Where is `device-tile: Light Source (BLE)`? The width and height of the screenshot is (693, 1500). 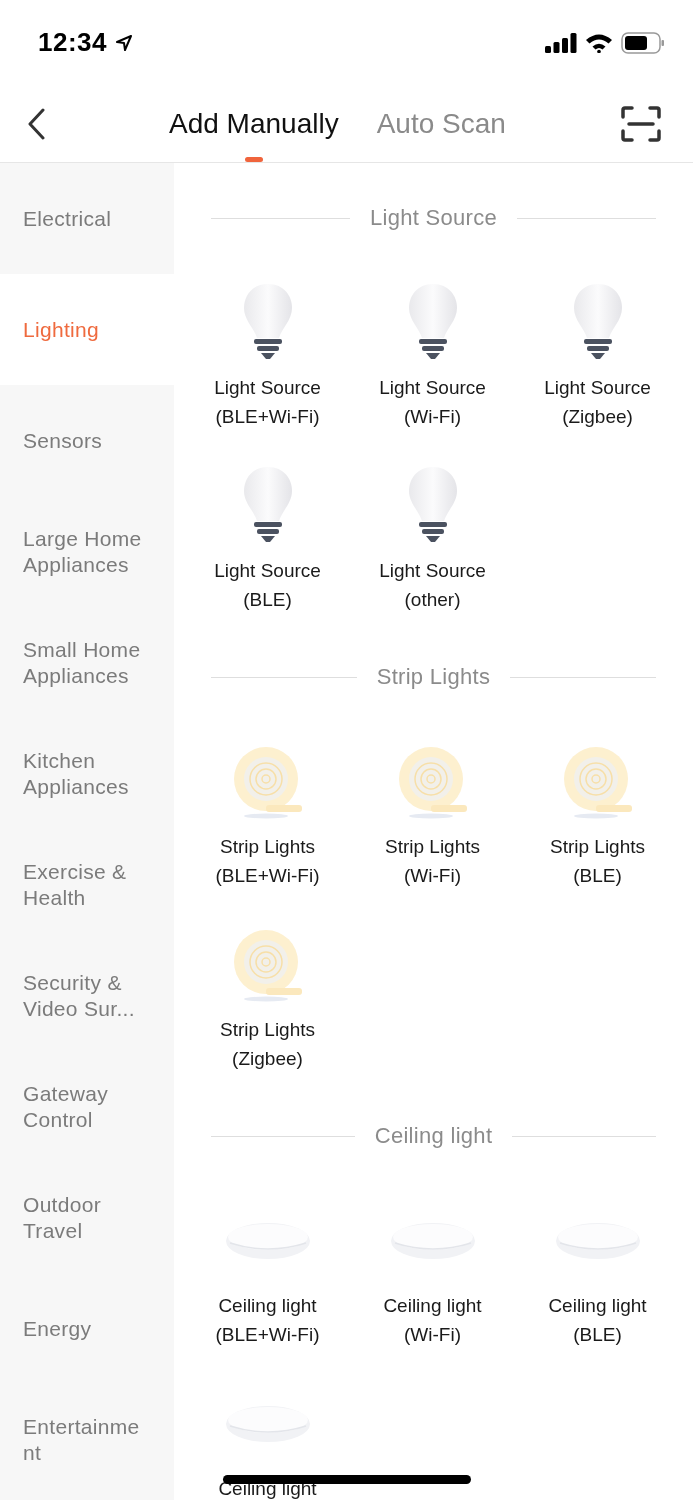
device-tile: Light Source (BLE) is located at coordinates (267, 547).